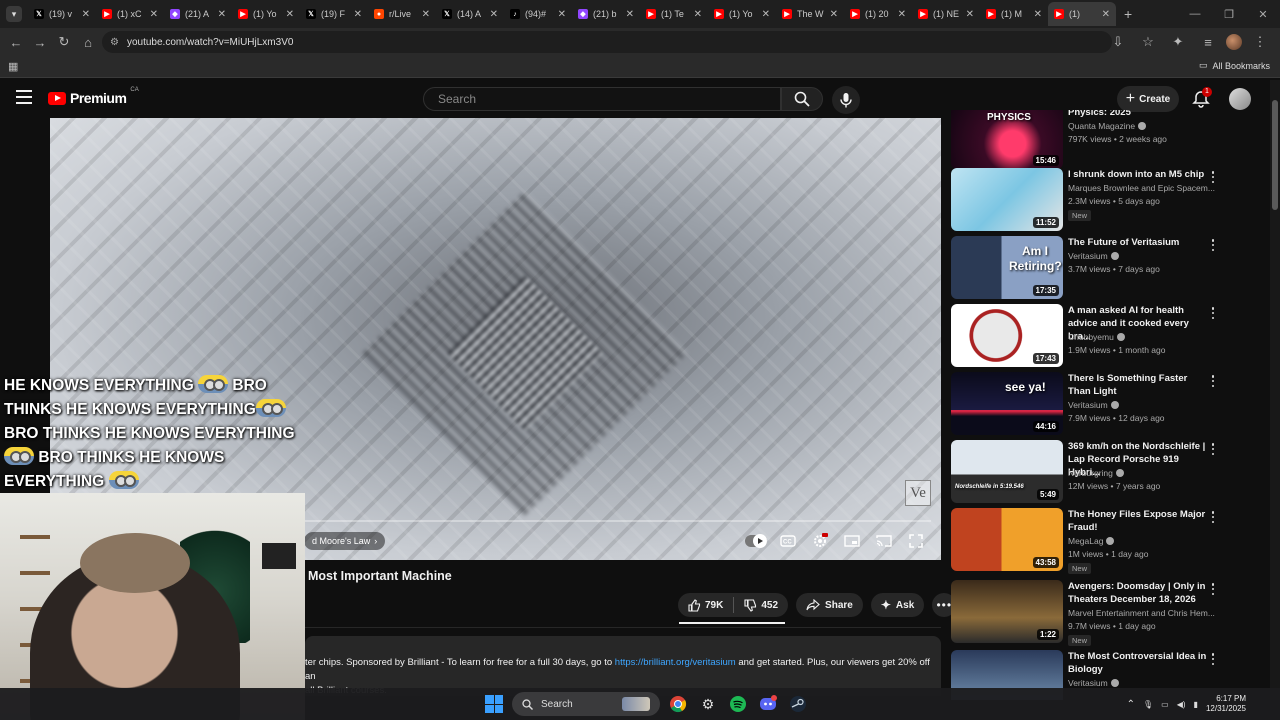 This screenshot has height=720, width=1280. Describe the element at coordinates (345, 541) in the screenshot. I see `chapter-button: d Moore's Law ›` at that location.